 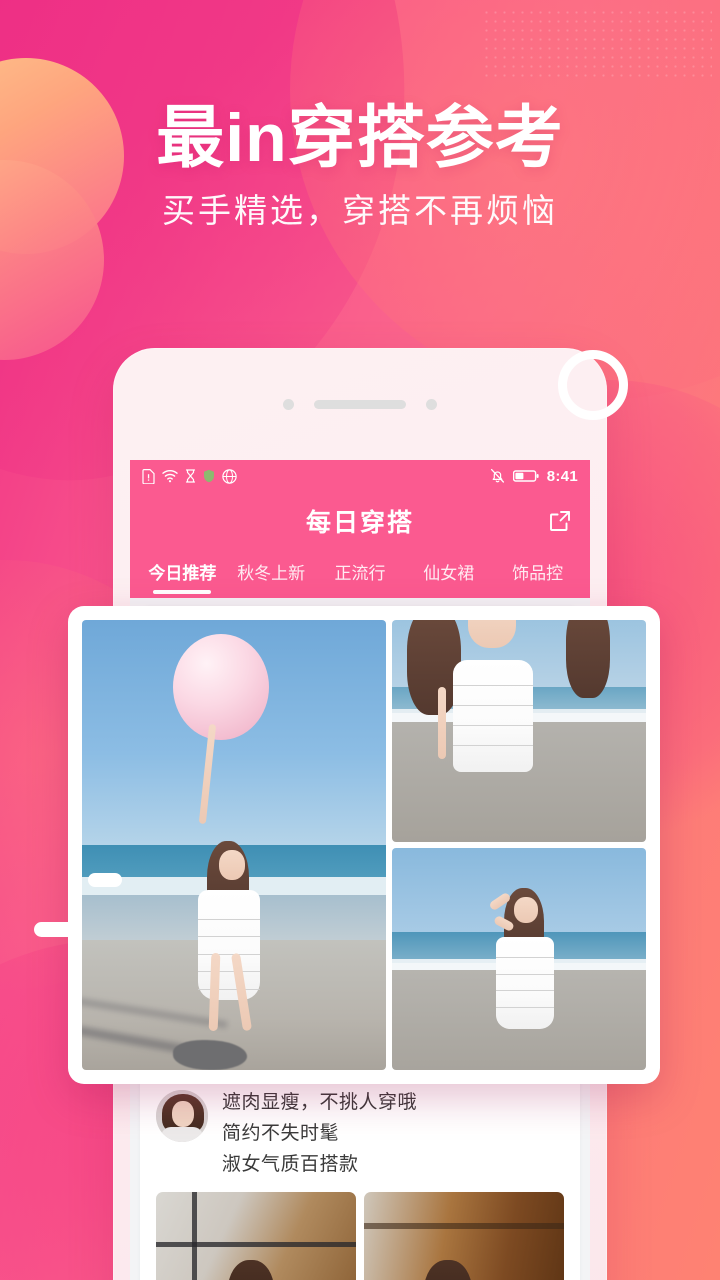 What do you see at coordinates (360, 138) in the screenshot?
I see `promo-title: 最in穿搭参考` at bounding box center [360, 138].